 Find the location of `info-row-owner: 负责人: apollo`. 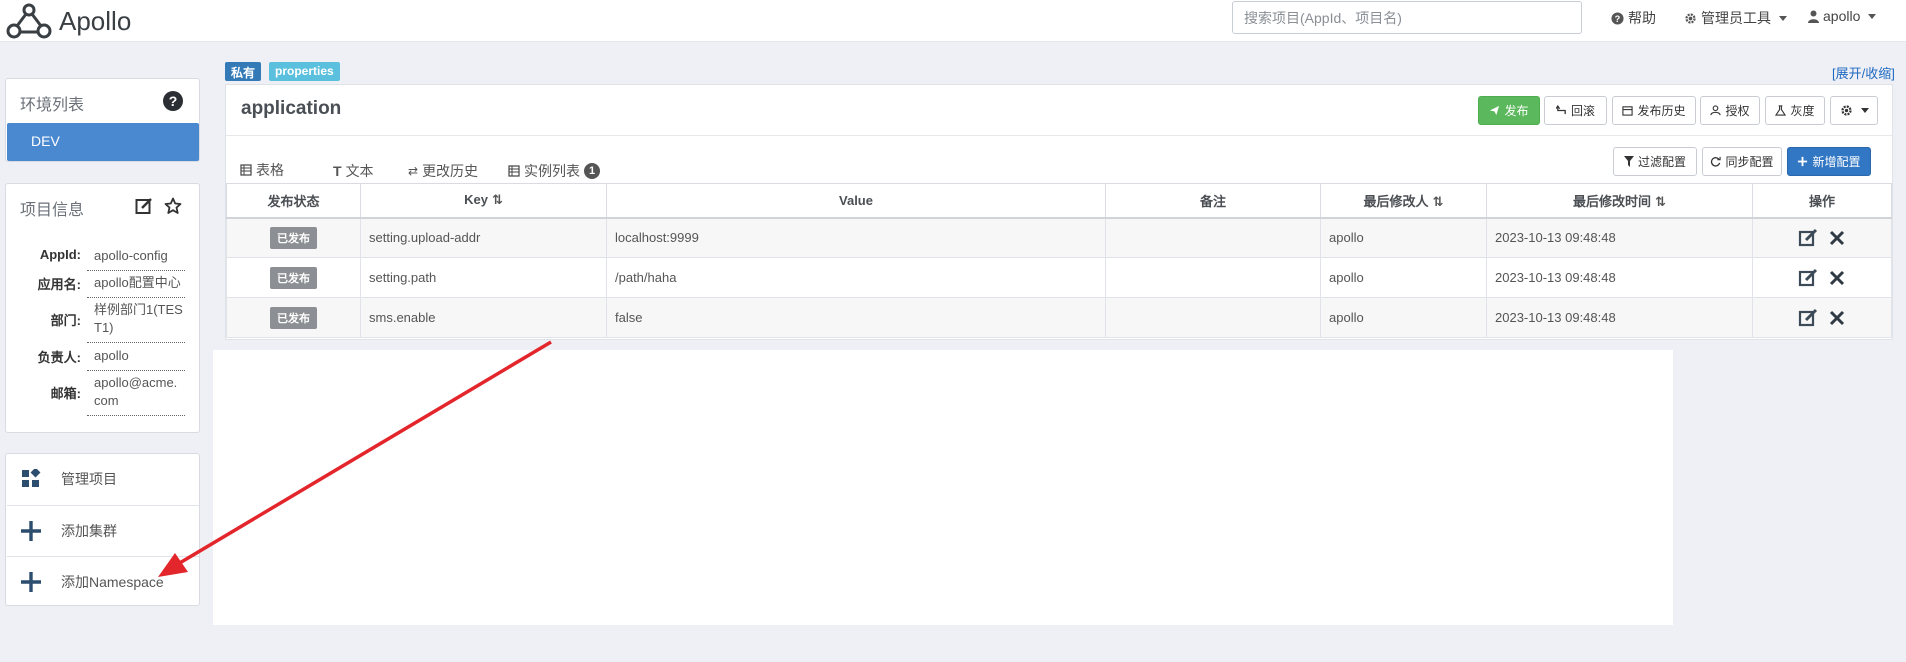

info-row-owner: 负责人: apollo is located at coordinates (107, 358).